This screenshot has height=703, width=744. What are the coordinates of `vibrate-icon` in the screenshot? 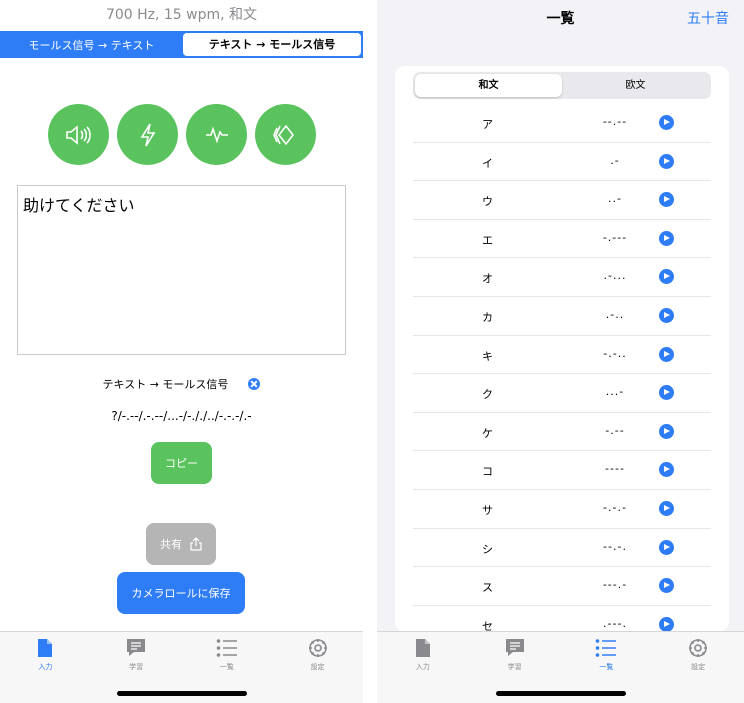 It's located at (283, 134).